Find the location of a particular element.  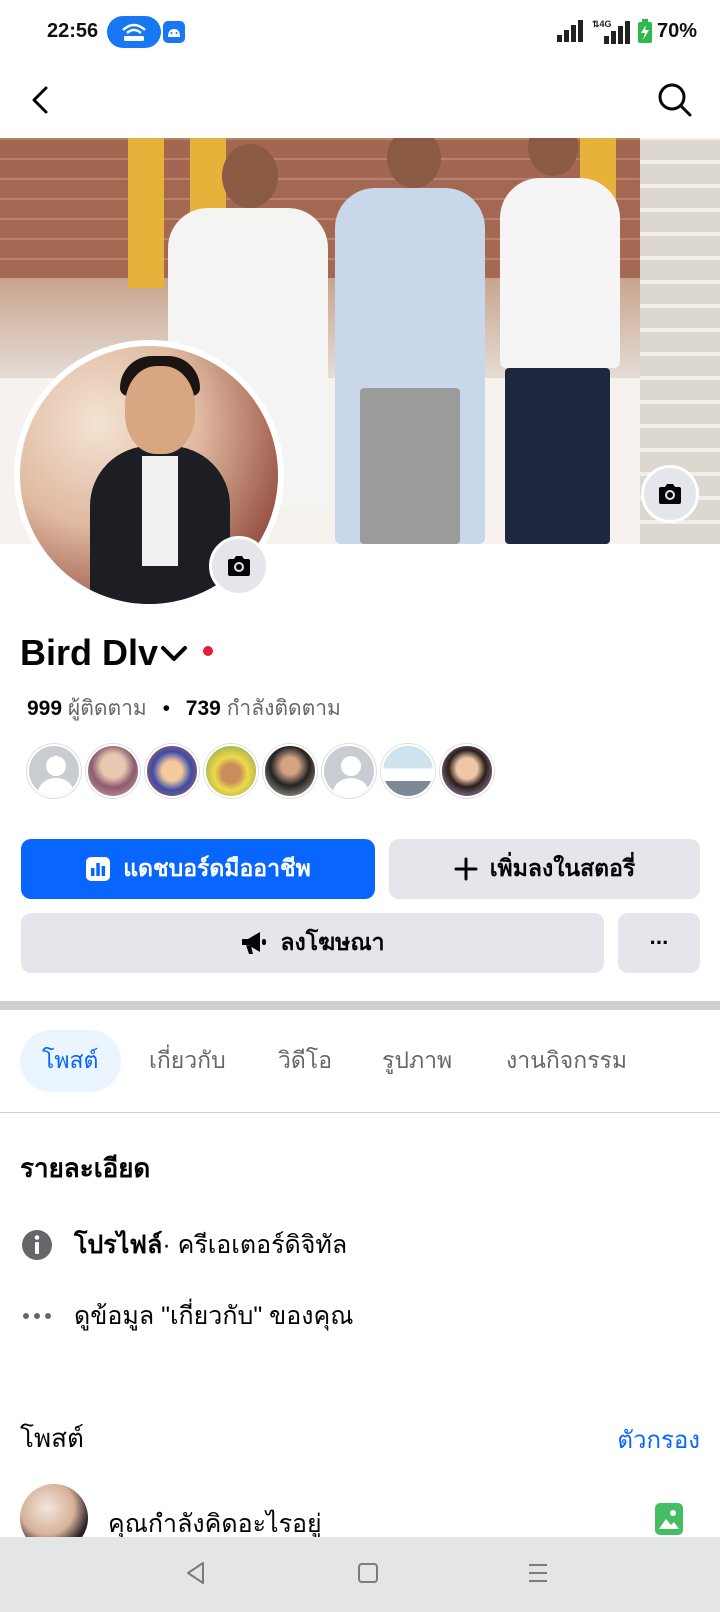

signal-4g-icon: ⇅4G is located at coordinates (611, 31).